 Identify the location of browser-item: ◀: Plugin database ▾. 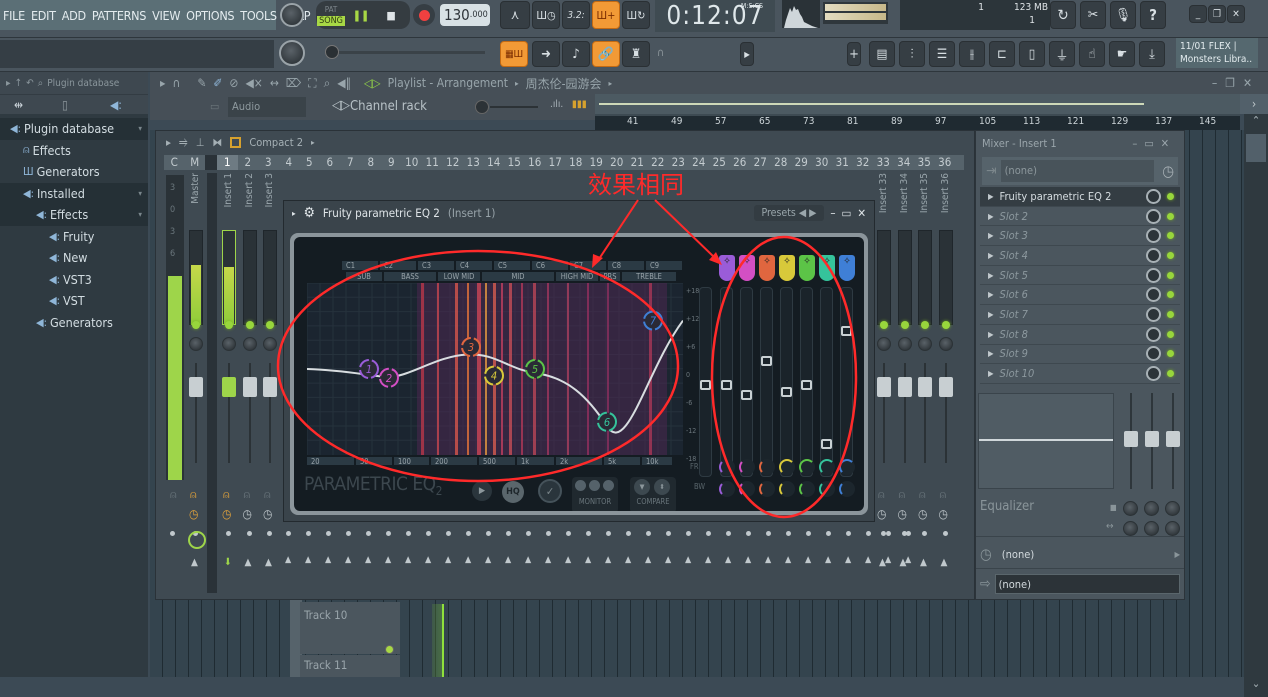
(74, 129).